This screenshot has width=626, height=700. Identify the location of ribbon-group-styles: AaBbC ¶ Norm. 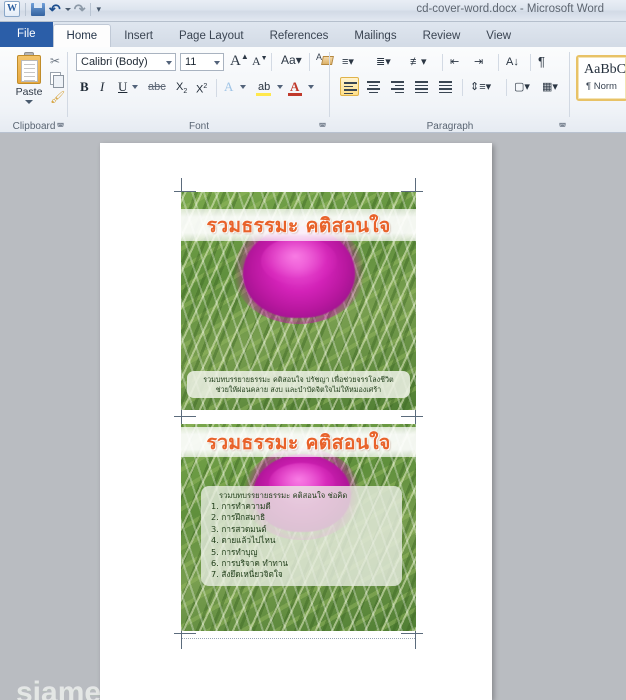
(598, 90).